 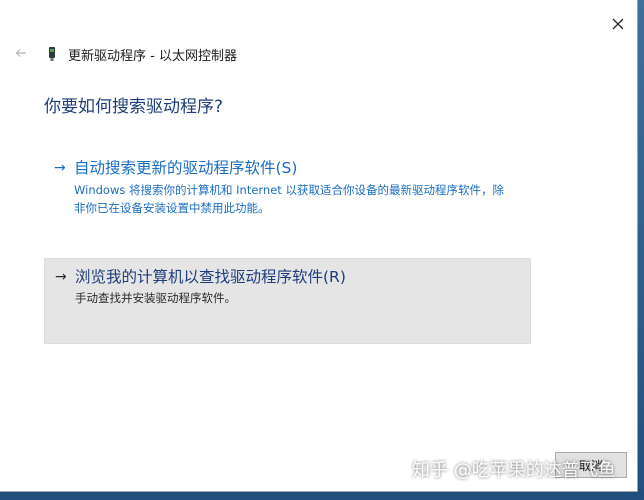 What do you see at coordinates (155, 298) in the screenshot?
I see `browse-computer-description: 手动查找并安装驱动程序软件。` at bounding box center [155, 298].